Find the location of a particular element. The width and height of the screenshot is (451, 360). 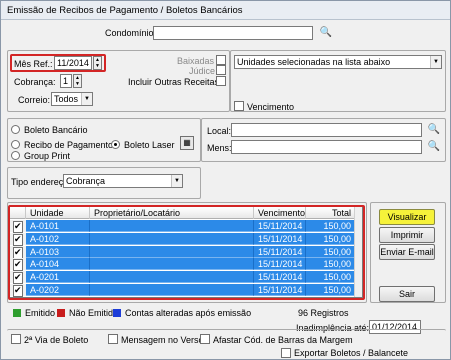

emitido-legend-swatch is located at coordinates (17, 313).